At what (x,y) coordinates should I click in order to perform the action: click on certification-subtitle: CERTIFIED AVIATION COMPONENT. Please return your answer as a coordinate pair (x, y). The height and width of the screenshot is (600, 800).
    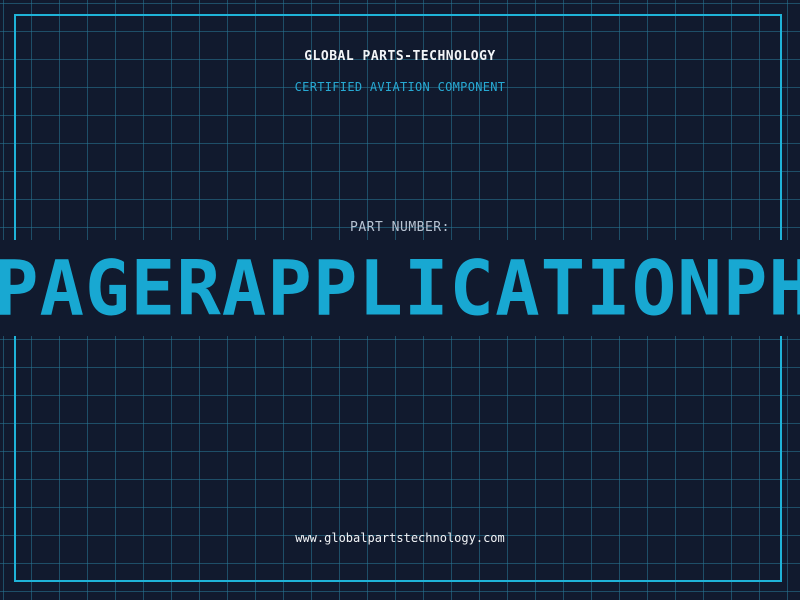
    Looking at the image, I should click on (400, 87).